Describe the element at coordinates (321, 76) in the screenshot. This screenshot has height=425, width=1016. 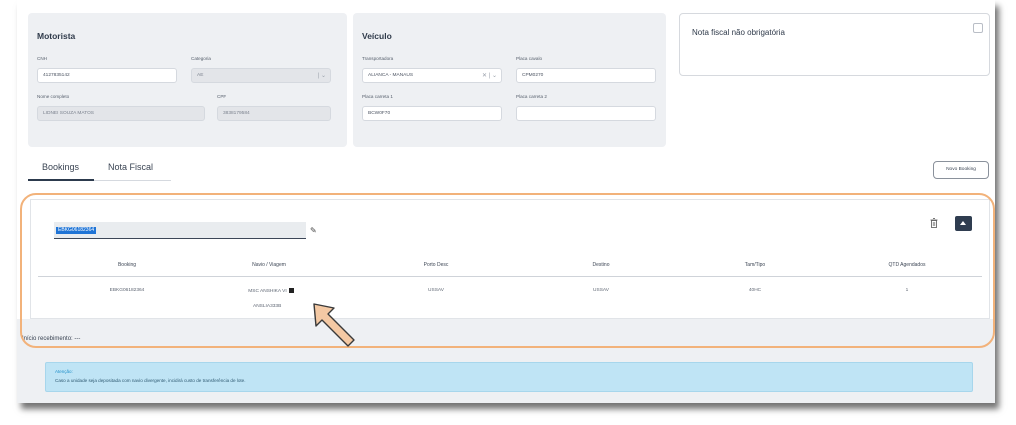
I see `chevron-down-icon: | ⌄` at that location.